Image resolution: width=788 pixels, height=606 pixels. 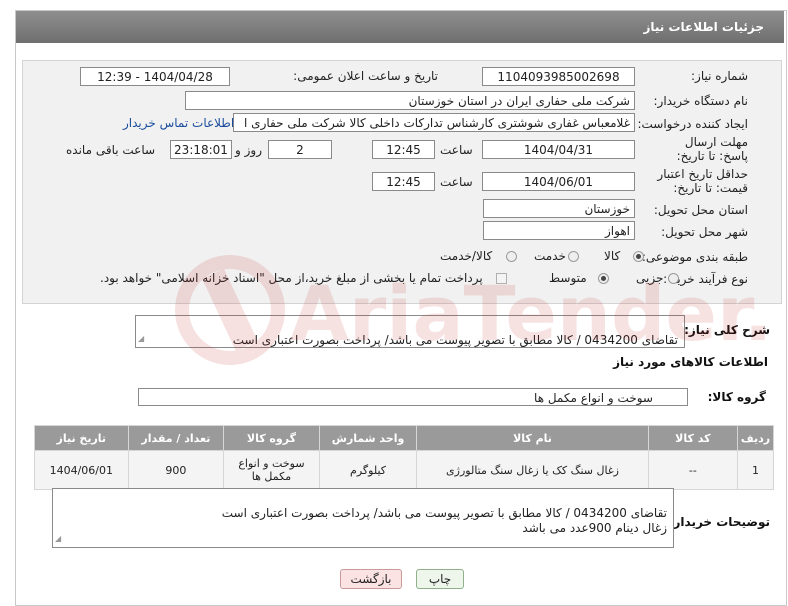 What do you see at coordinates (410, 100) in the screenshot?
I see `buyer-org-field: شرکت ملی حفاری ایران در استان خوزستان` at bounding box center [410, 100].